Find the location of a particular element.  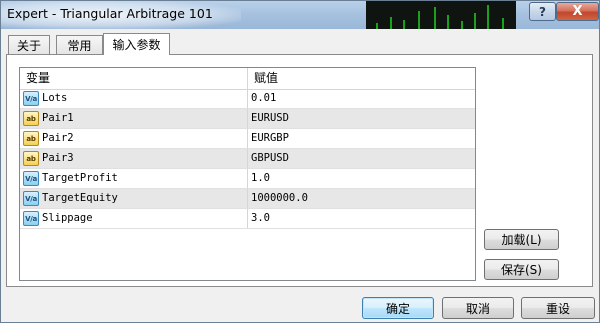

parameter-row-target-equity: V/a TargetEquity 1000000.0 is located at coordinates (247, 199).